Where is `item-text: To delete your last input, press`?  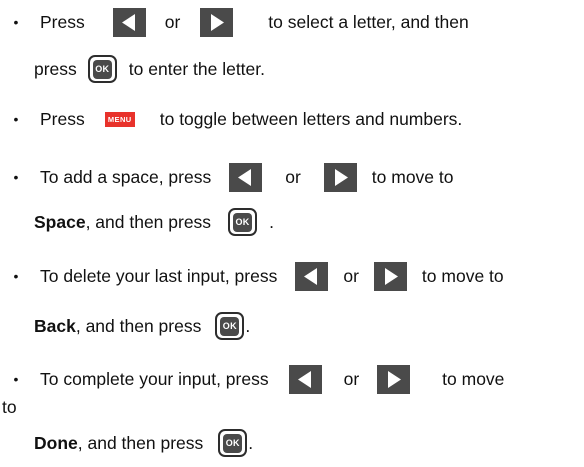
item-text: To delete your last input, press is located at coordinates (159, 275).